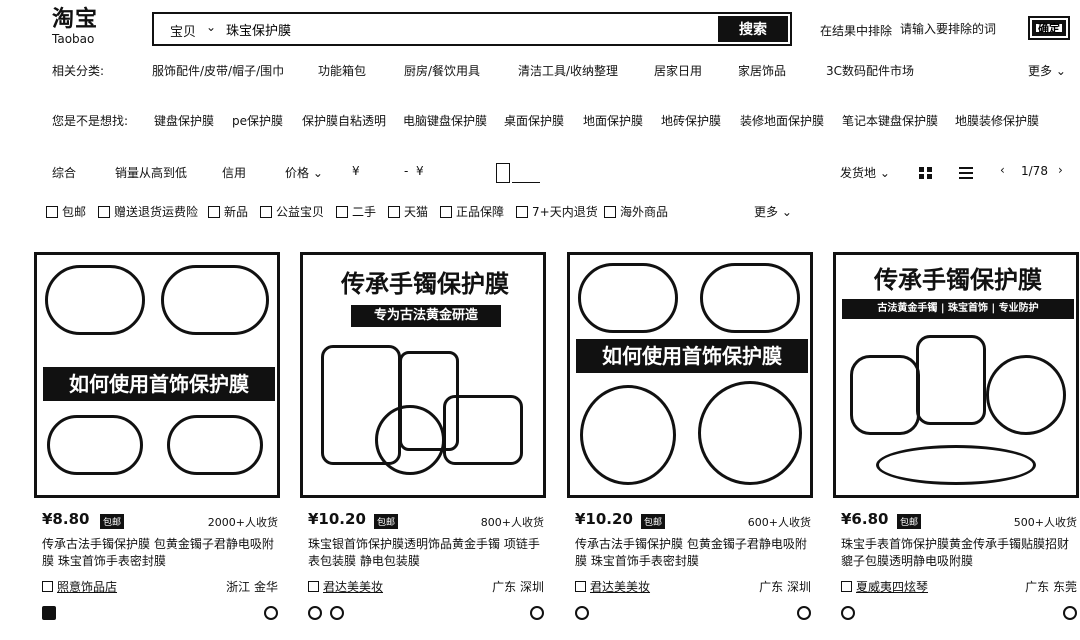 The width and height of the screenshot is (1080, 640). Describe the element at coordinates (1040, 71) in the screenshot. I see `related-more-label: 更多` at that location.